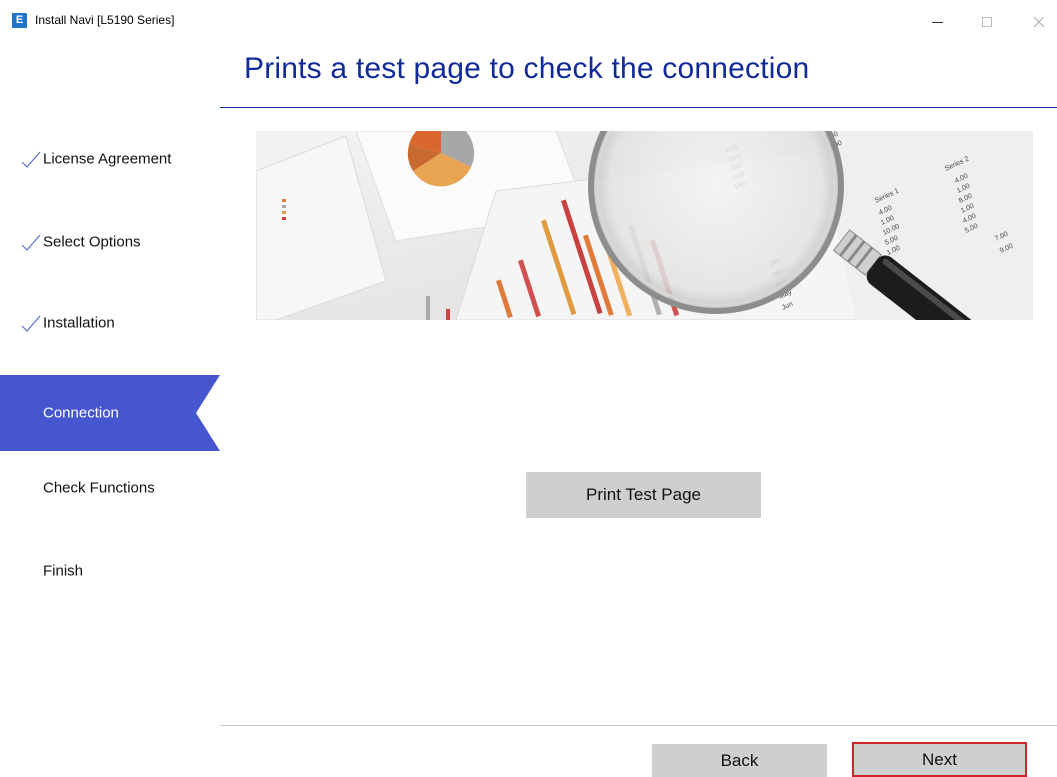  What do you see at coordinates (105, 20) in the screenshot?
I see `window-title: Install Navi [L5190 Series]` at bounding box center [105, 20].